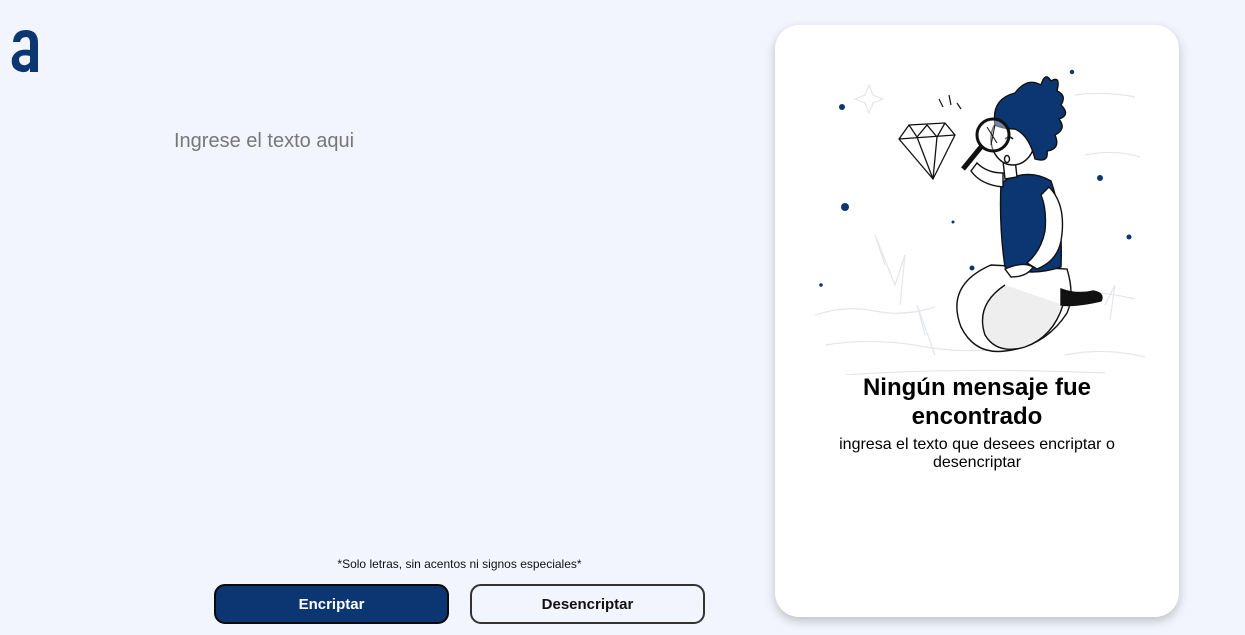  What do you see at coordinates (587, 604) in the screenshot?
I see `decrypt-button: Desencriptar` at bounding box center [587, 604].